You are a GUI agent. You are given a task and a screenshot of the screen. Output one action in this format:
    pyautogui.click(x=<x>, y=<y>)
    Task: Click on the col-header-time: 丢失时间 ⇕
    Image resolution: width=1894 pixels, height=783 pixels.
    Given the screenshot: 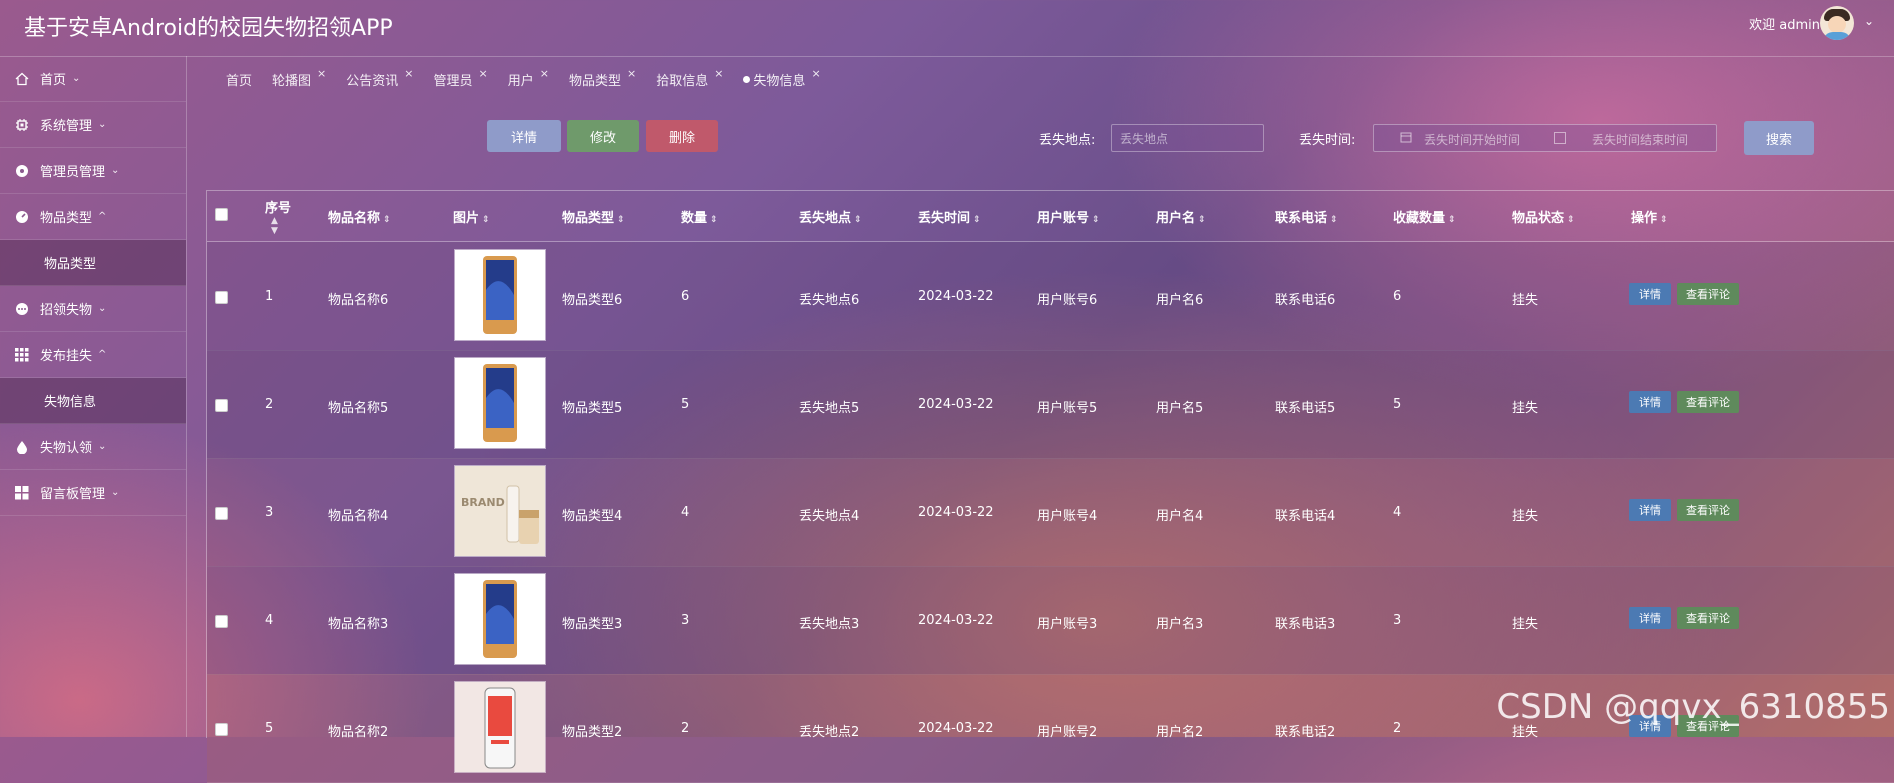 What is the action you would take?
    pyautogui.click(x=949, y=216)
    